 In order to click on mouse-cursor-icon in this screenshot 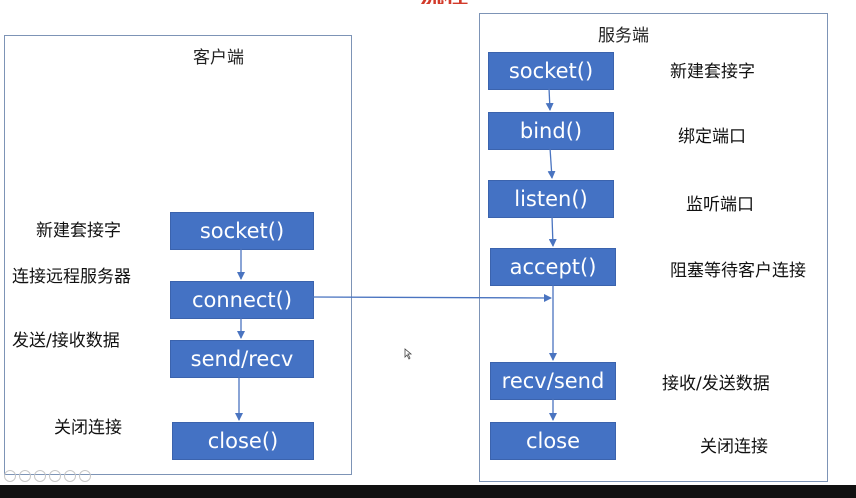, I will do `click(408, 354)`.